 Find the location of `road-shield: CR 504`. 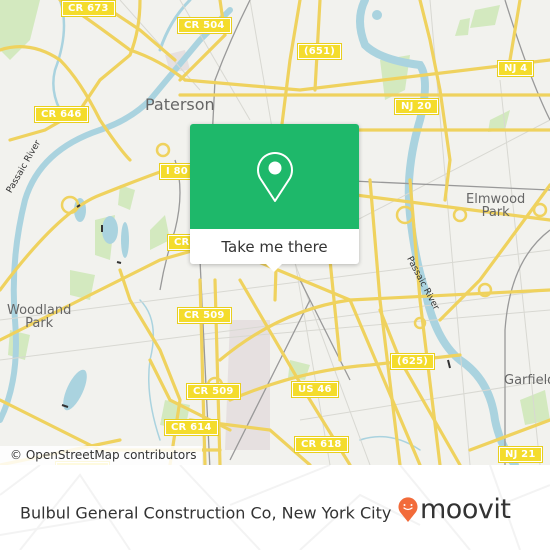

road-shield: CR 504 is located at coordinates (204, 25).